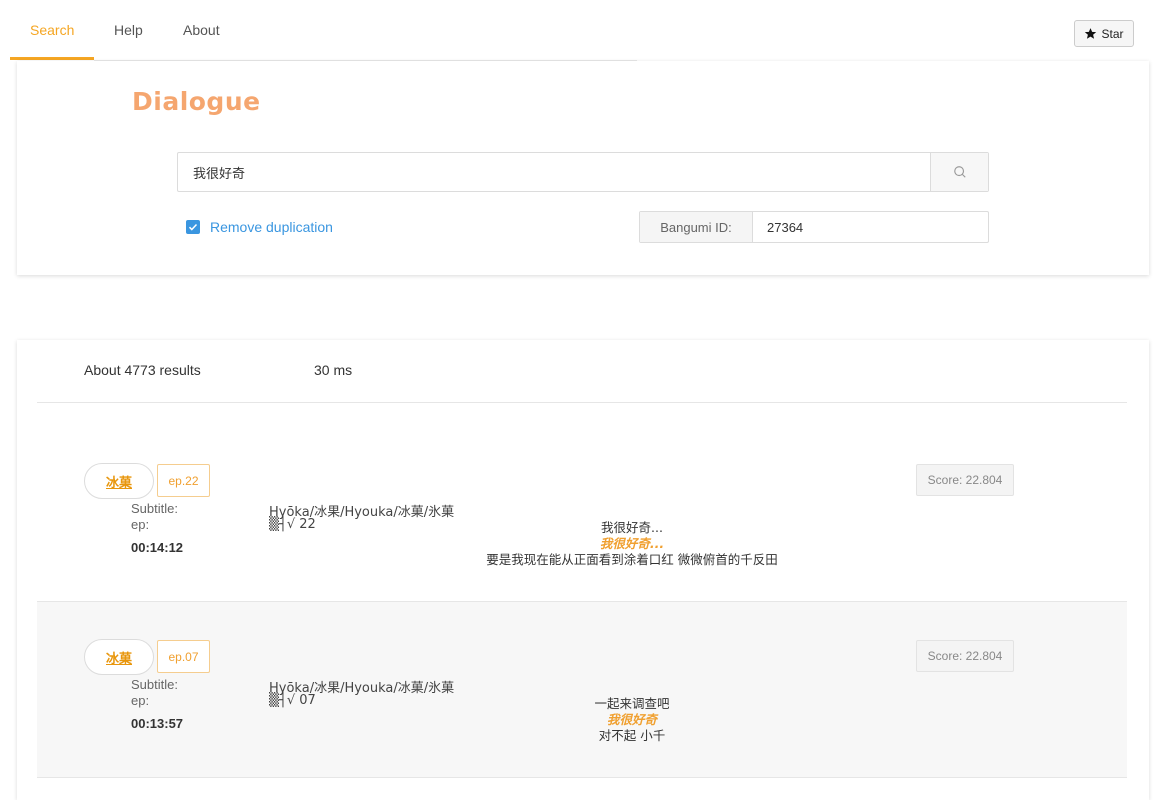  I want to click on search-input, so click(554, 172).